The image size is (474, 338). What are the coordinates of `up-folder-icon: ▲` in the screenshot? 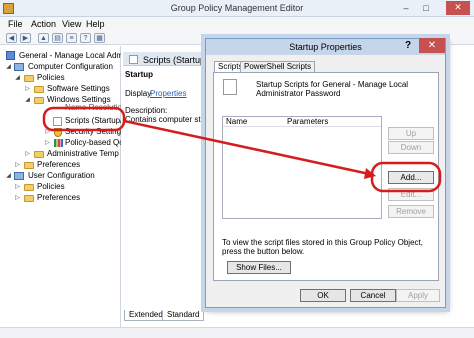 It's located at (43, 38).